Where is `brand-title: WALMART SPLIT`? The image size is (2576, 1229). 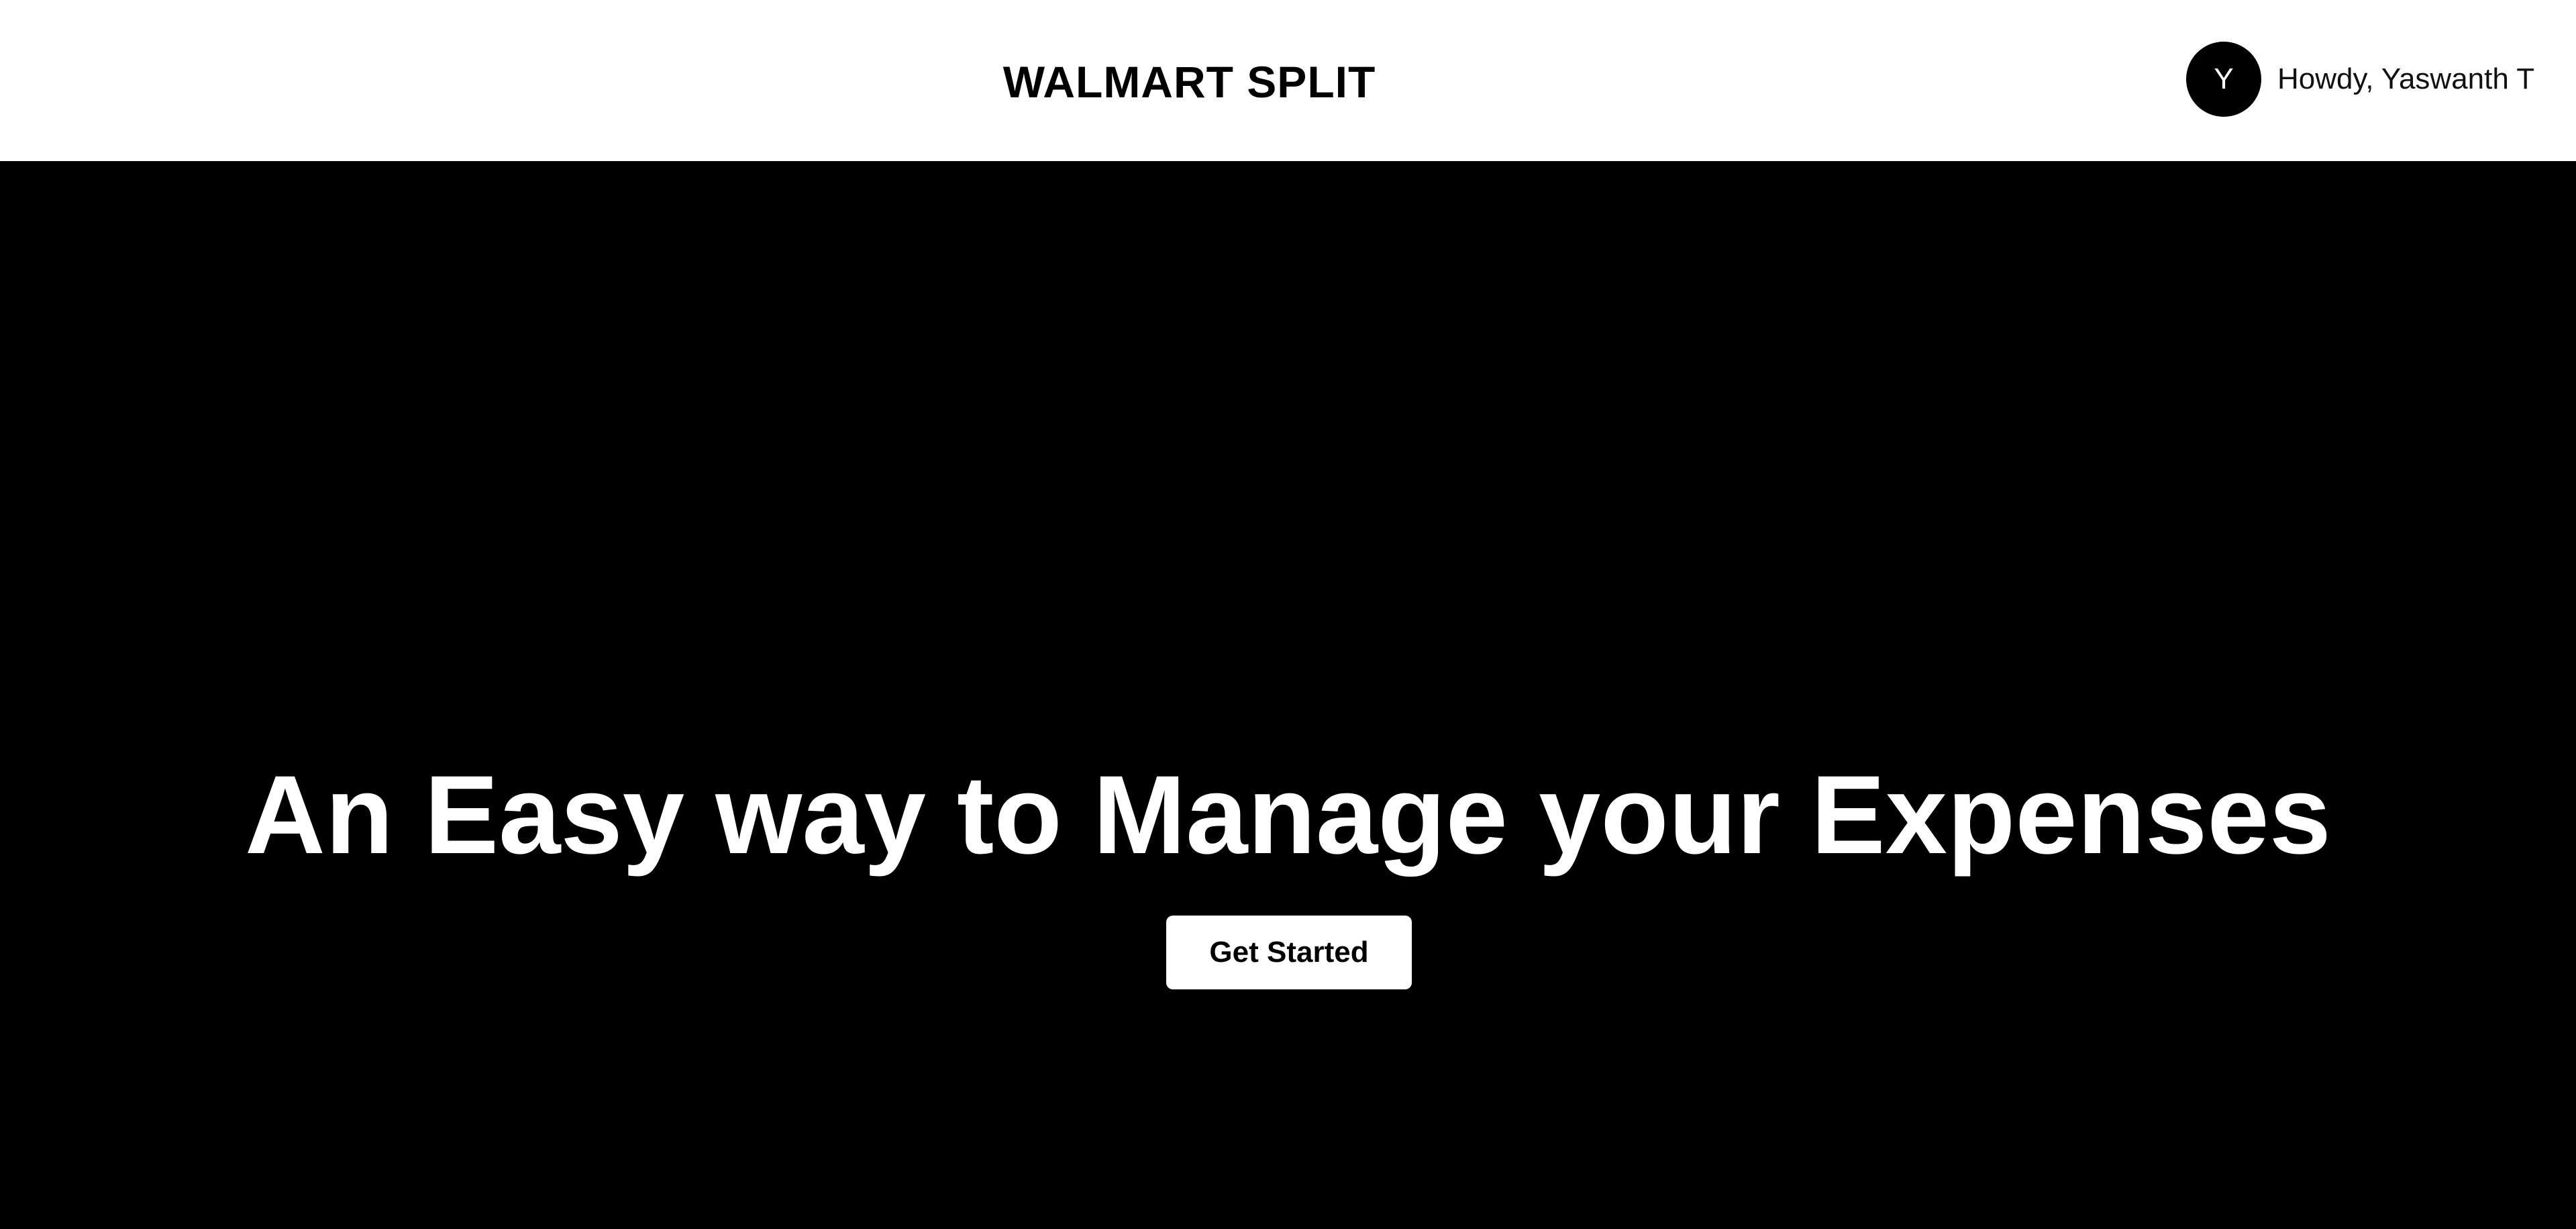 brand-title: WALMART SPLIT is located at coordinates (1189, 81).